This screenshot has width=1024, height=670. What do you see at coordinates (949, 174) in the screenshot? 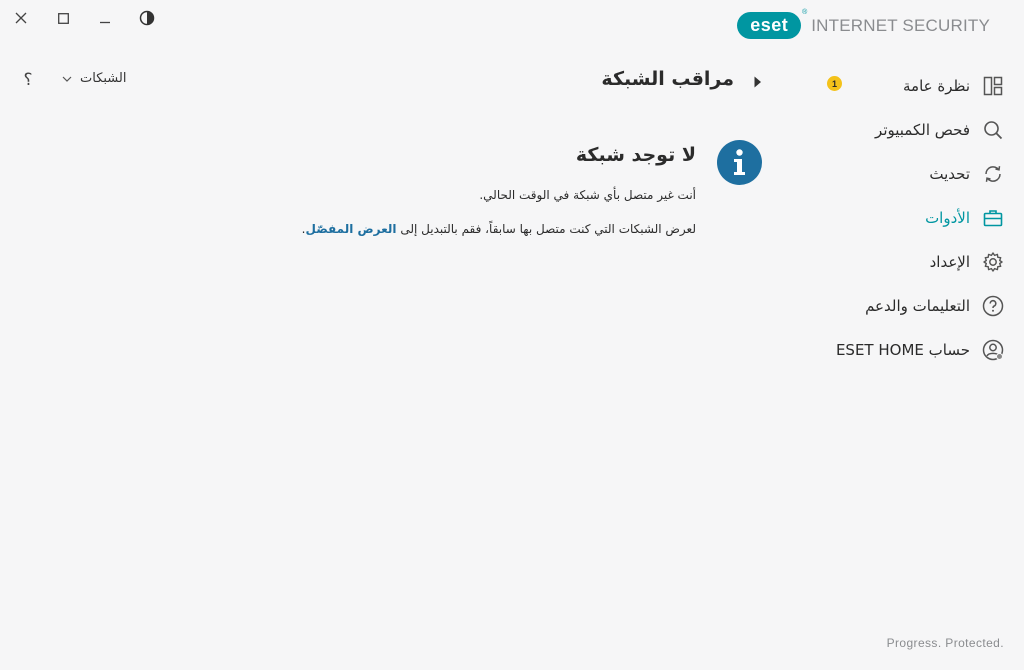
I see `sidebar-item-label: تحديث` at bounding box center [949, 174].